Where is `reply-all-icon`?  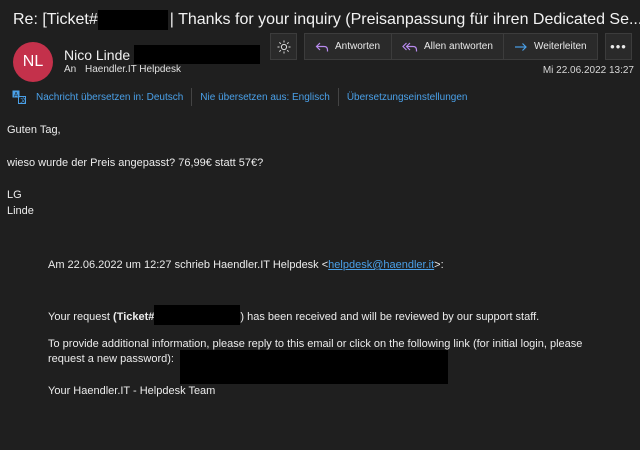 reply-all-icon is located at coordinates (410, 47).